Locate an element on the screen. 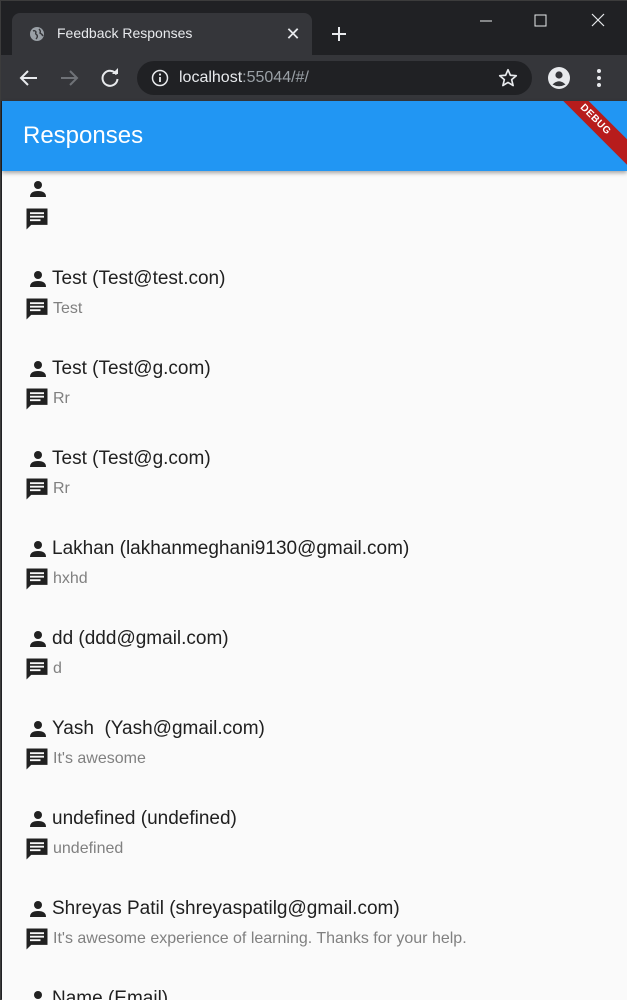  response-item: Test (Test@test.con) Test is located at coordinates (314, 283).